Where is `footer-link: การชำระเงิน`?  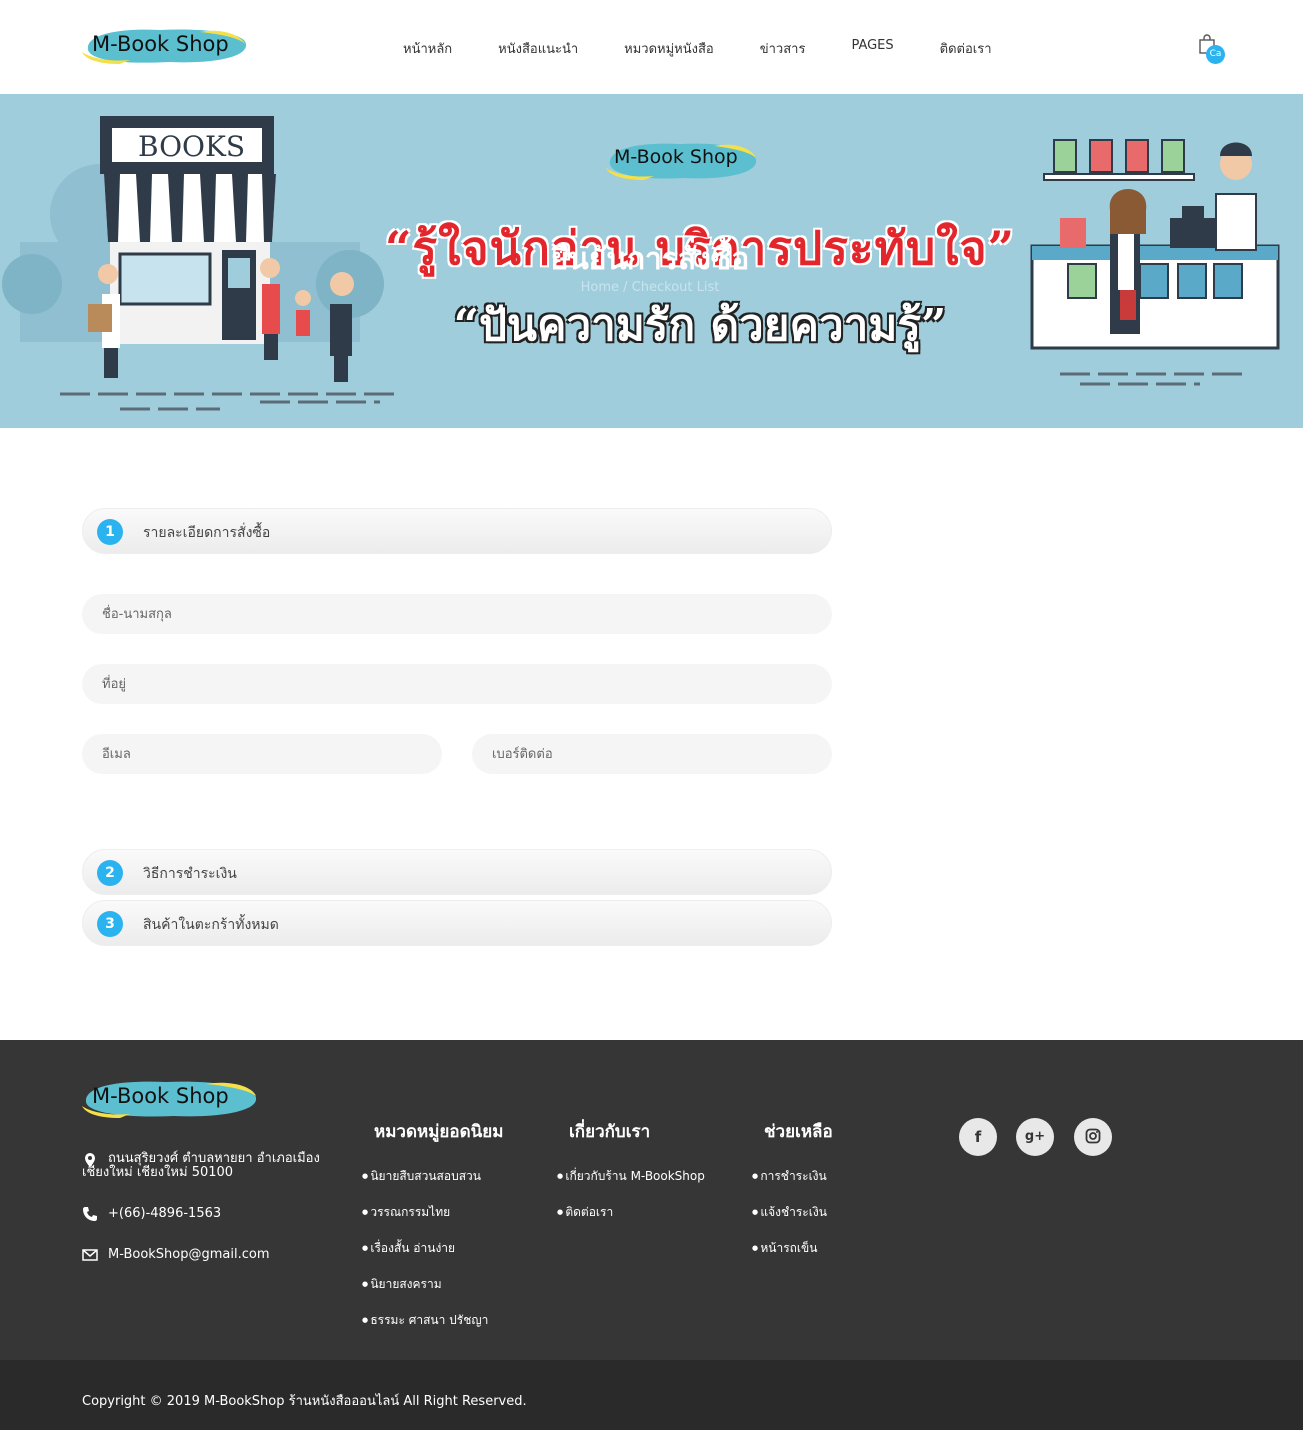 footer-link: การชำระเงิน is located at coordinates (792, 1185).